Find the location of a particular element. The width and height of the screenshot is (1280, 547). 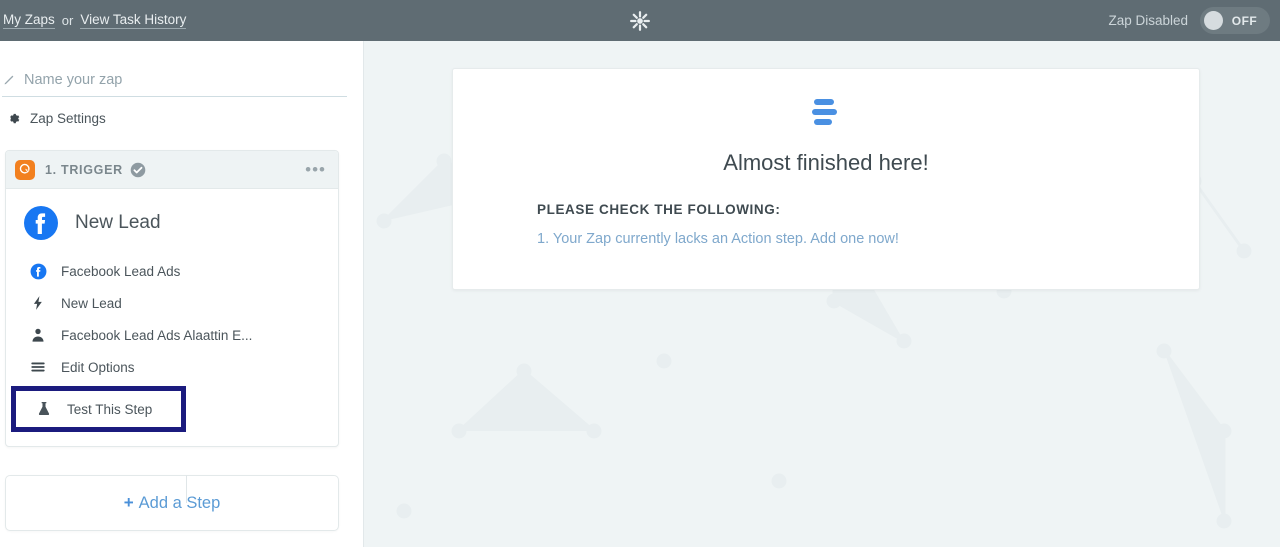

list-bars-icon is located at coordinates (824, 112).